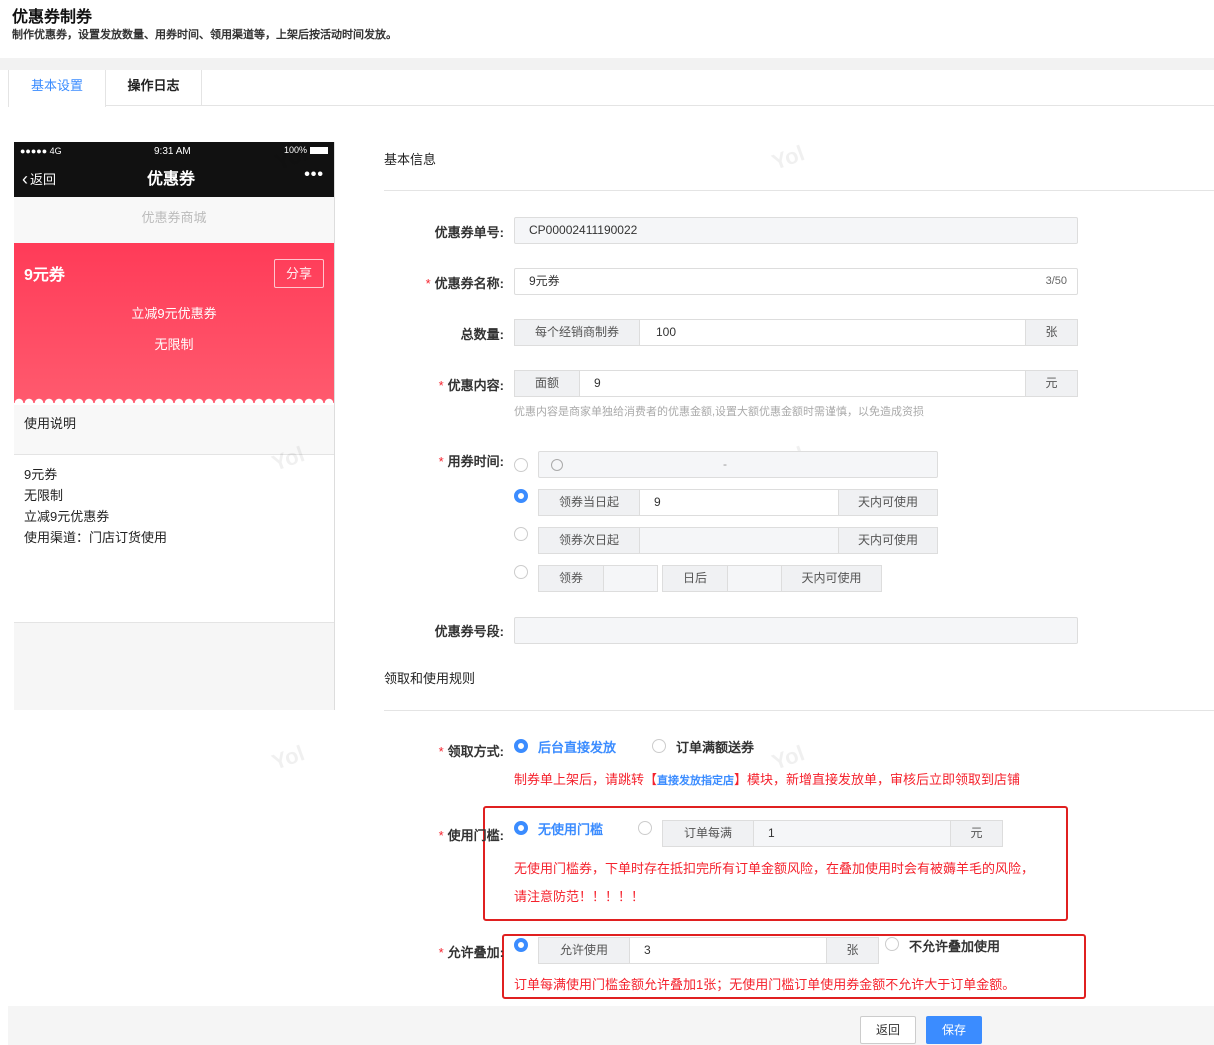 Image resolution: width=1214 pixels, height=1045 pixels. What do you see at coordinates (888, 540) in the screenshot?
I see `next-day-suffix: 天内可使用` at bounding box center [888, 540].